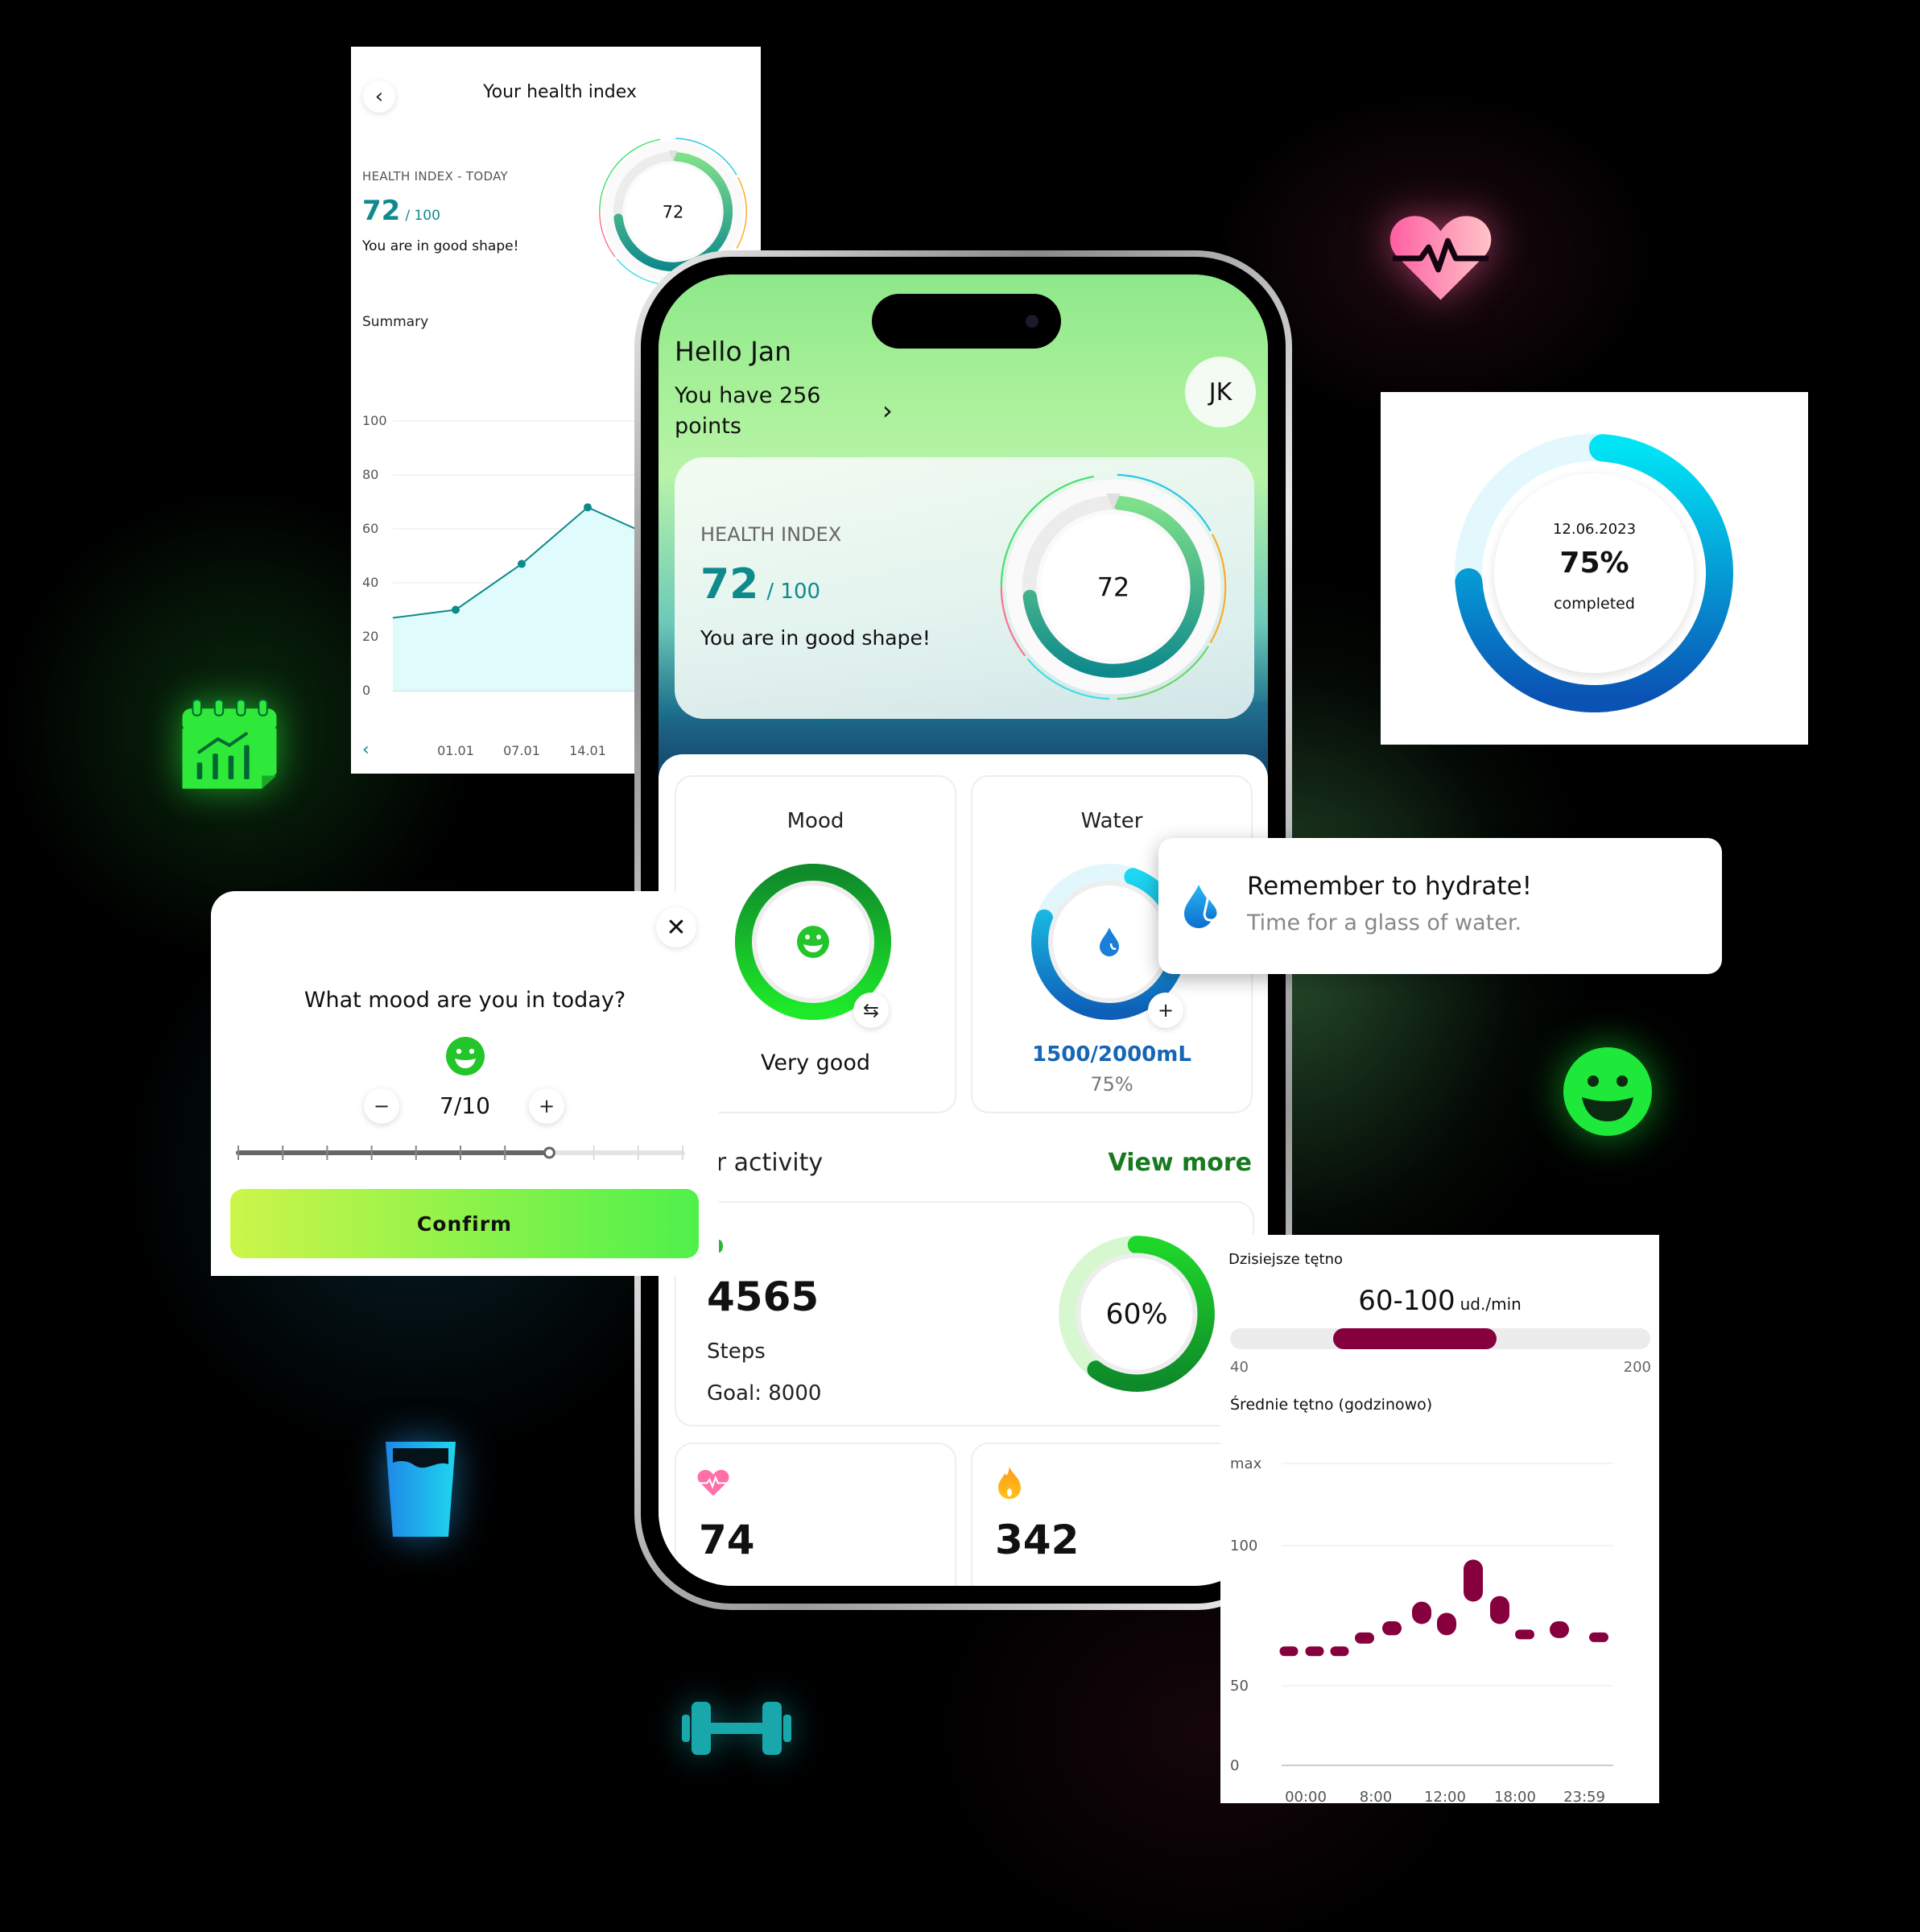 Image resolution: width=1920 pixels, height=1932 pixels. I want to click on swap-icon: ⇆, so click(871, 1010).